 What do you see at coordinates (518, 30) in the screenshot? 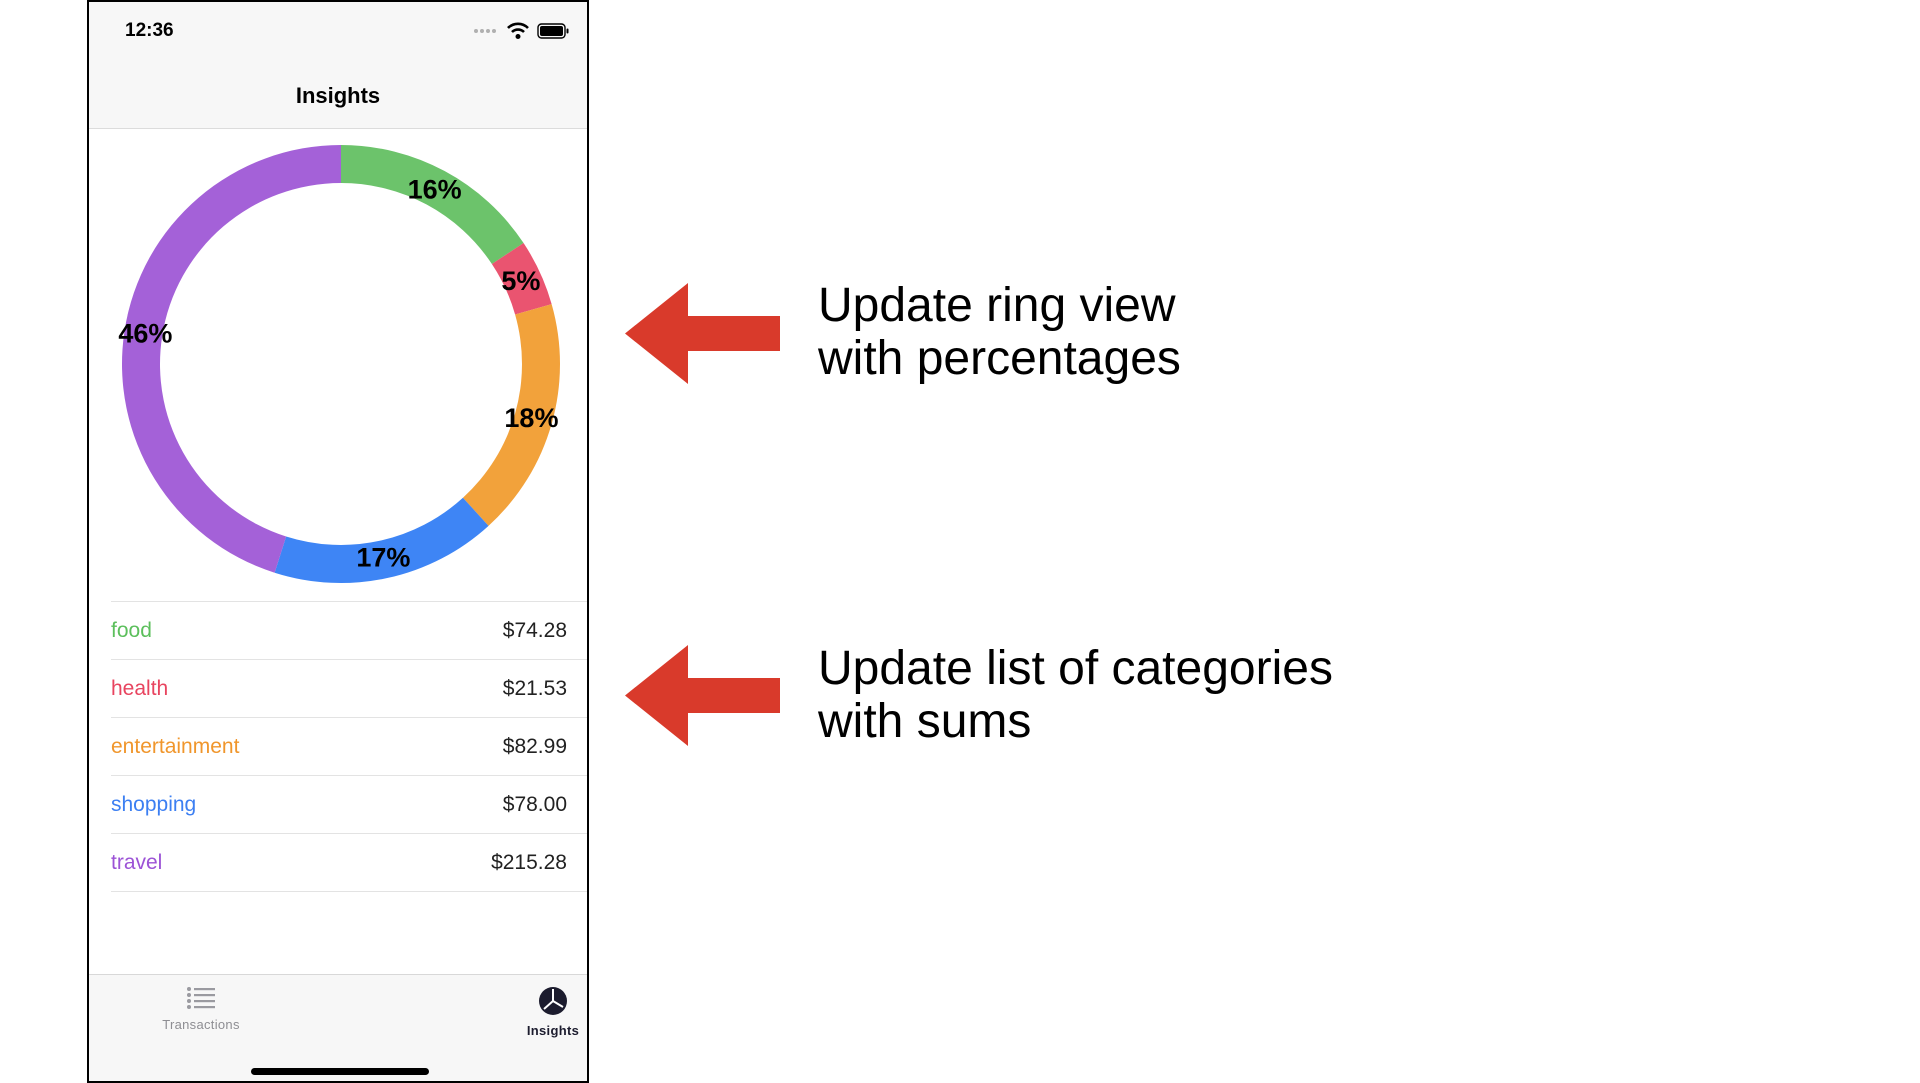
I see `wifi-icon` at bounding box center [518, 30].